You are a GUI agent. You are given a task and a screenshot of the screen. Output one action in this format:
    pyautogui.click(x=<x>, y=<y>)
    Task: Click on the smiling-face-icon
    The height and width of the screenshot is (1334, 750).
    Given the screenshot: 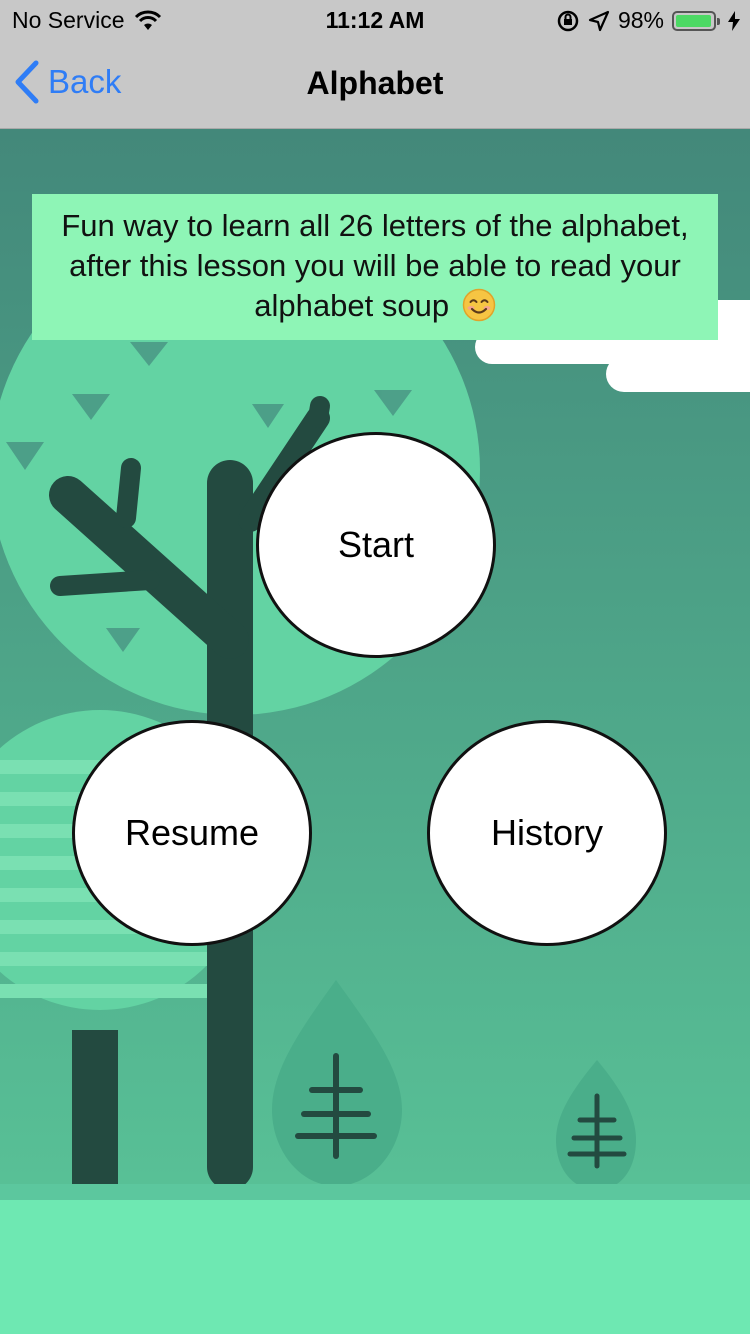 What is the action you would take?
    pyautogui.click(x=478, y=305)
    